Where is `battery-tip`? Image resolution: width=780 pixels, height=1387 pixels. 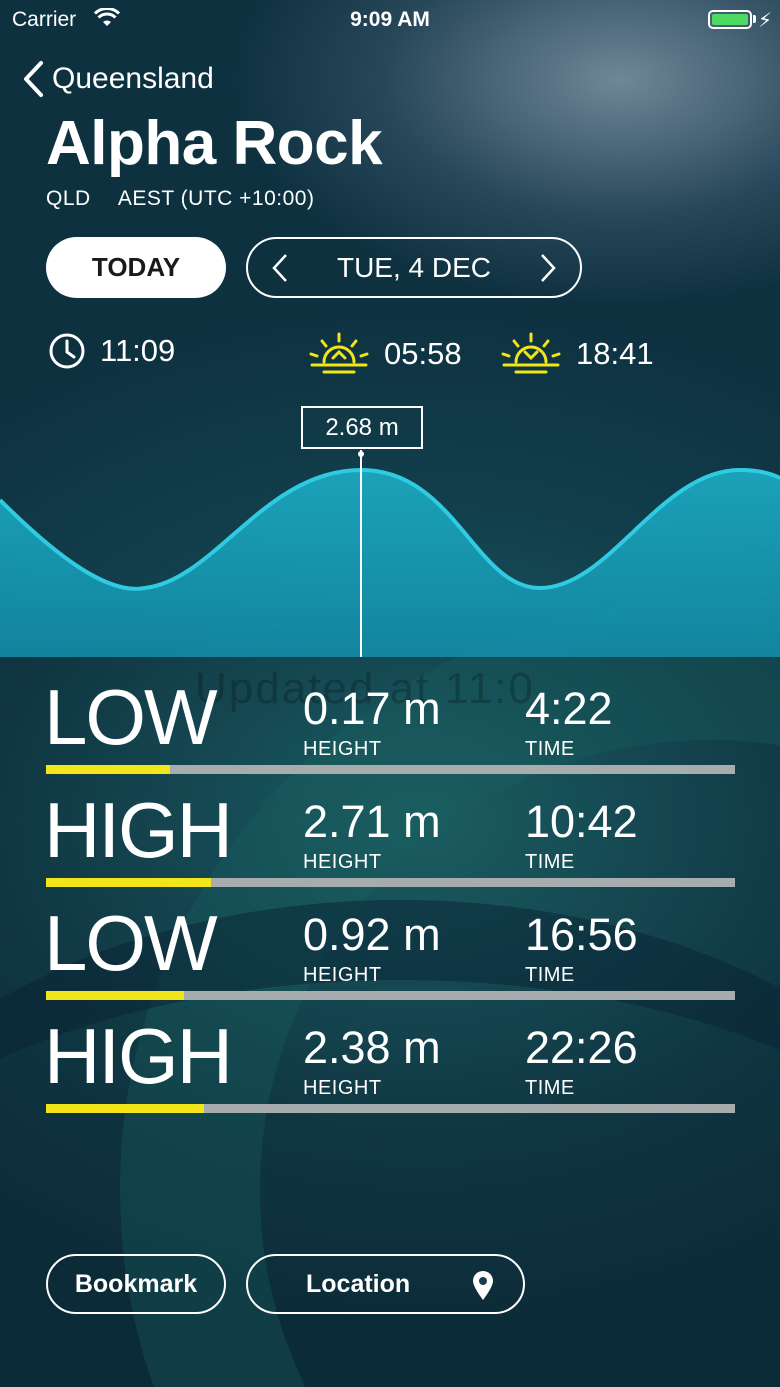 battery-tip is located at coordinates (754, 19).